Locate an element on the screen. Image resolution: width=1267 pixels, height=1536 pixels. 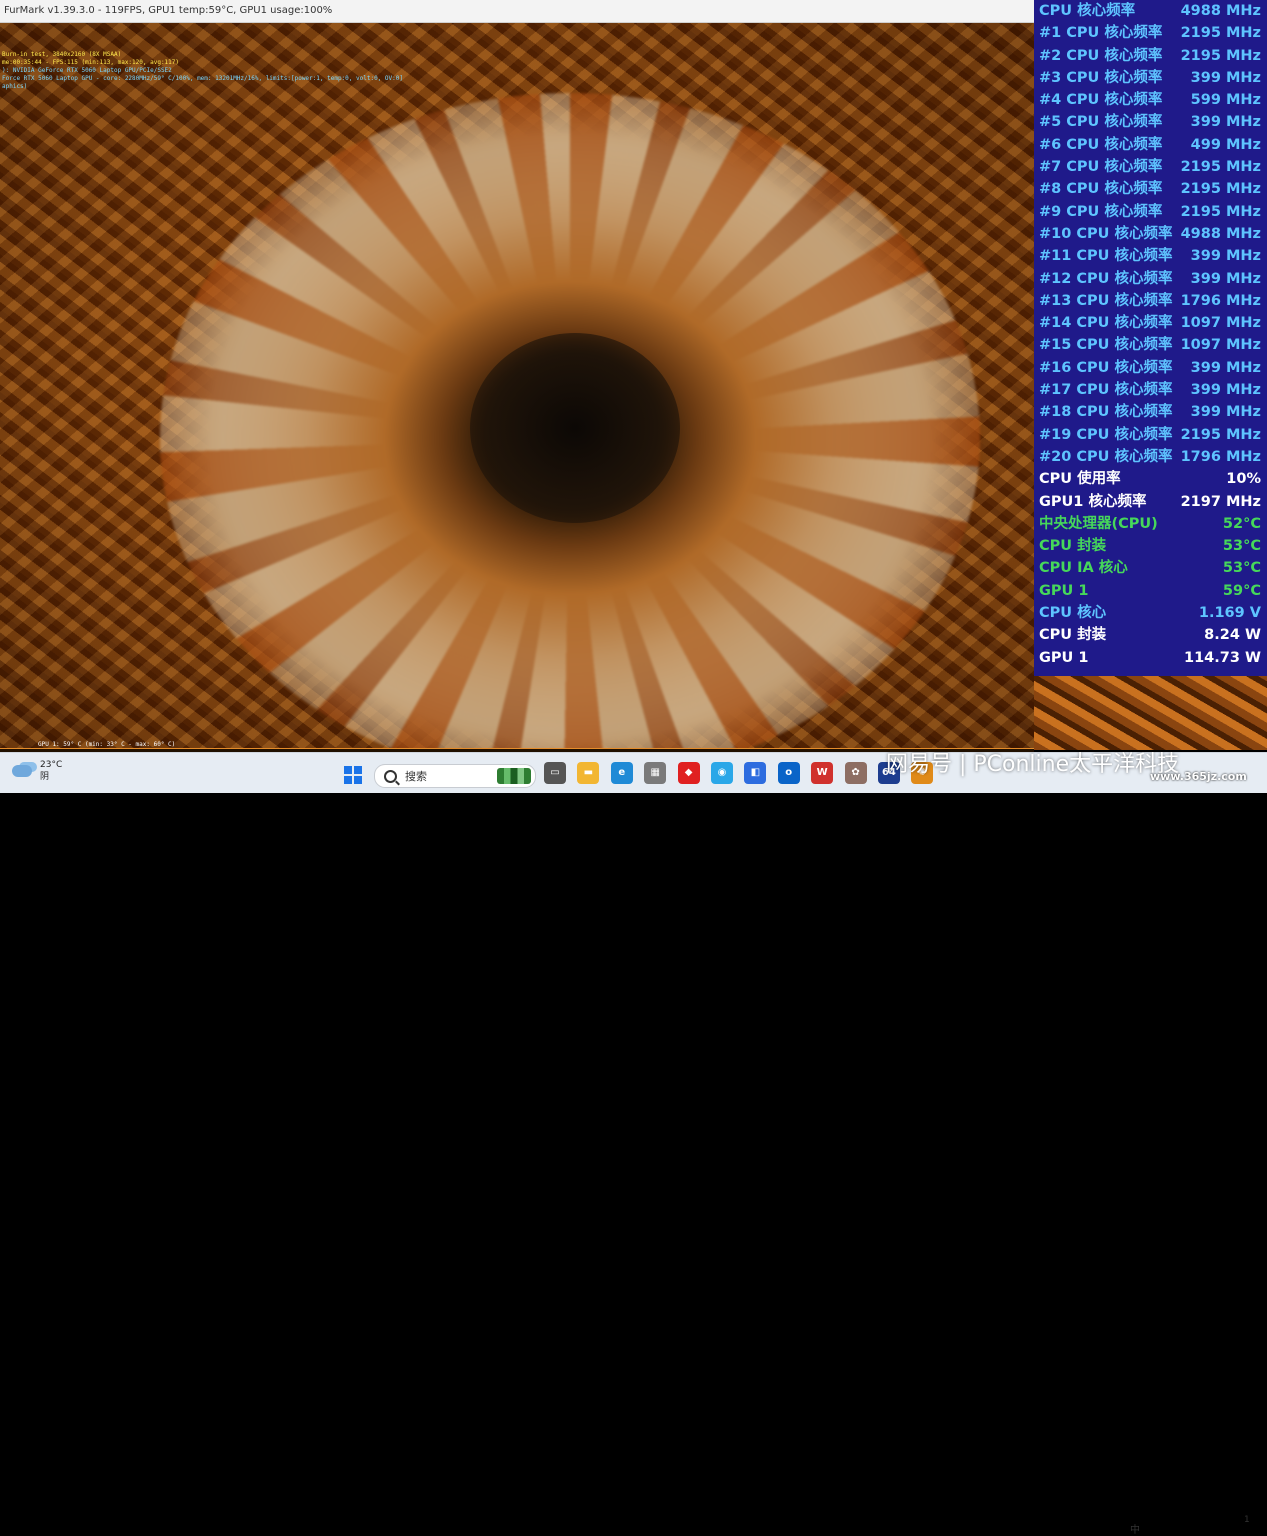
sensor-label: #5 CPU 核心频率 is located at coordinates (1101, 122).